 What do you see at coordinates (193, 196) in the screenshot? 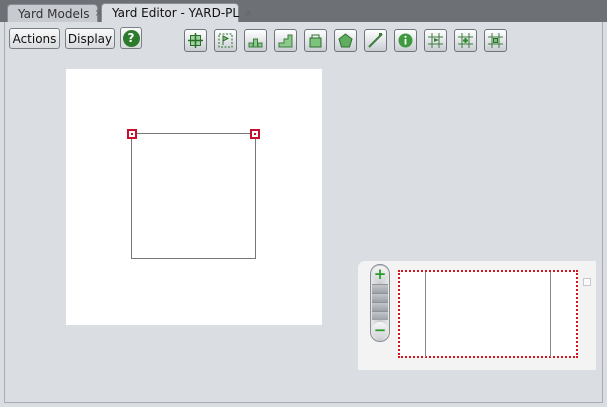
I see `yard-shape-outline` at bounding box center [193, 196].